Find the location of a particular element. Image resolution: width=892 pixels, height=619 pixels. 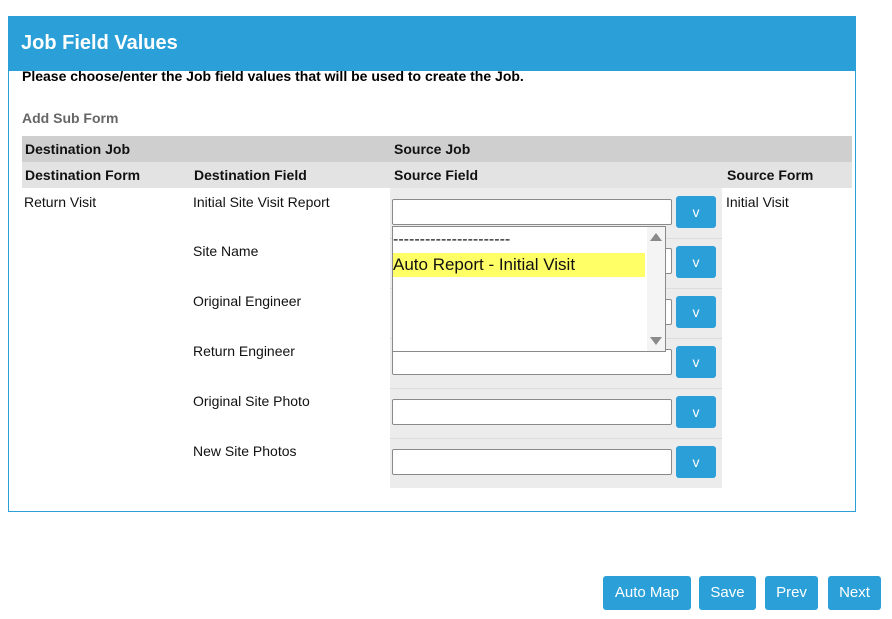

scroll-up-icon is located at coordinates (656, 237).